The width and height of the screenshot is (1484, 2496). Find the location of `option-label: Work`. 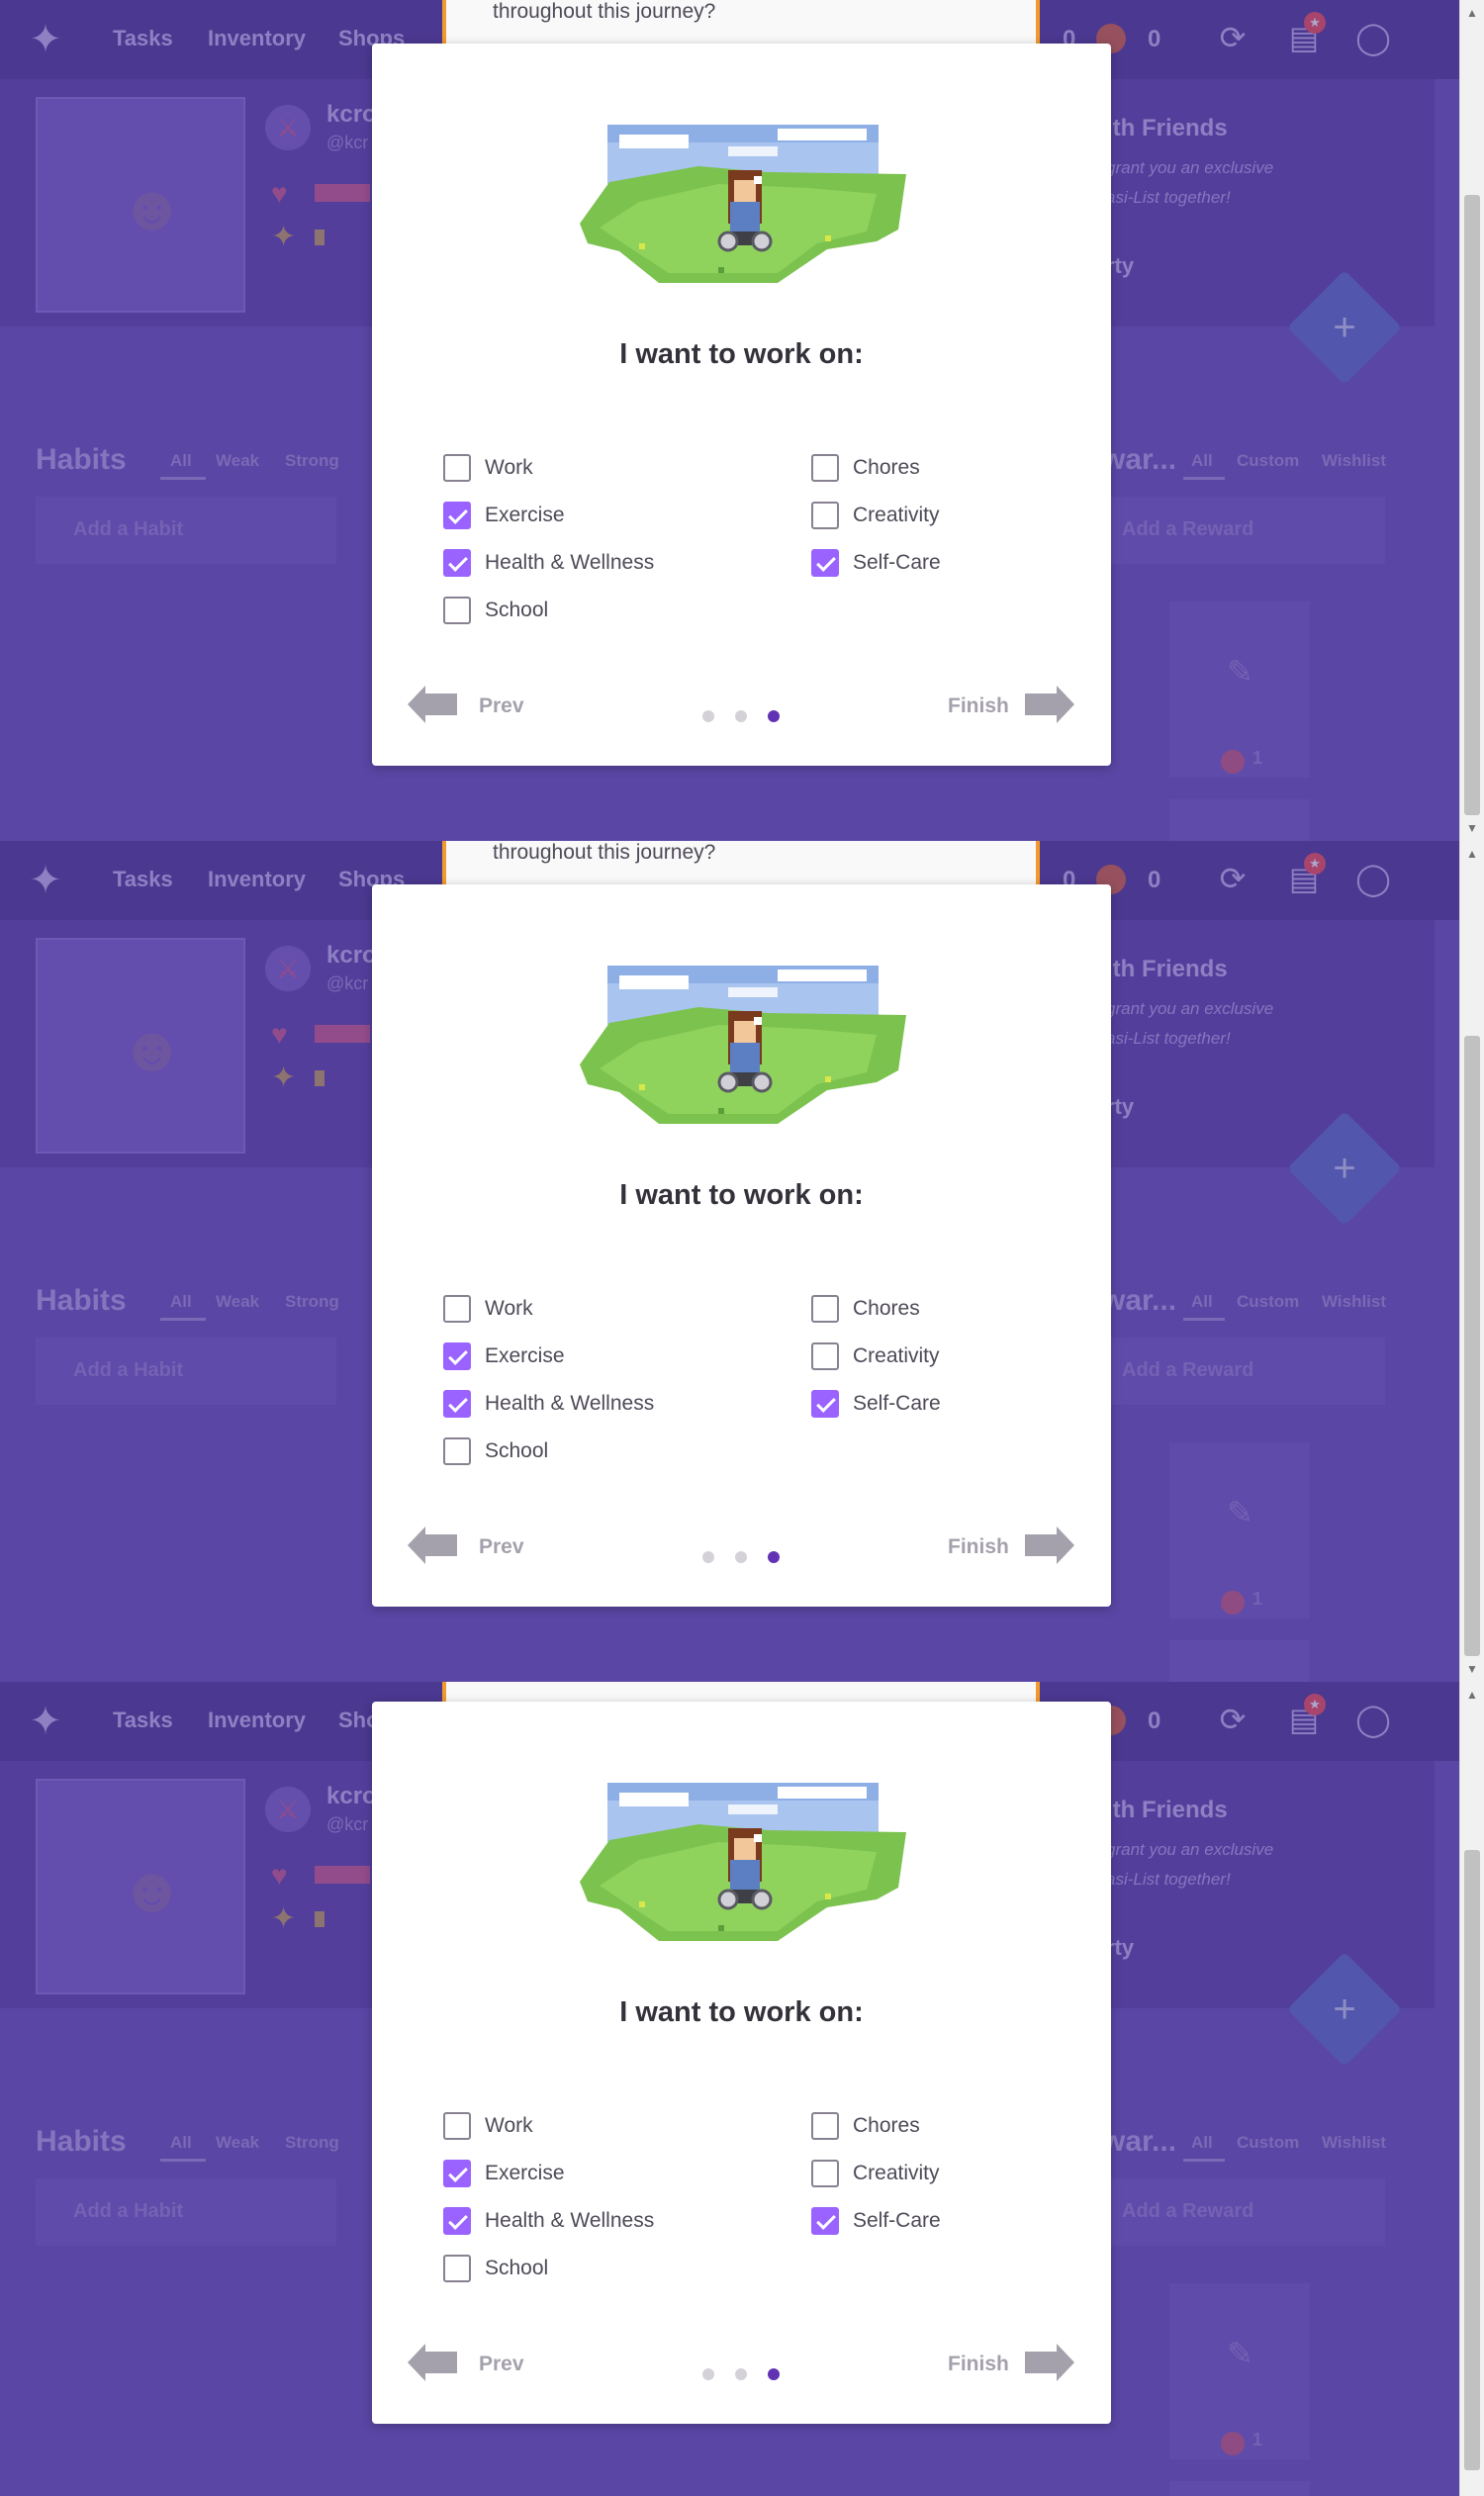

option-label: Work is located at coordinates (509, 2125).